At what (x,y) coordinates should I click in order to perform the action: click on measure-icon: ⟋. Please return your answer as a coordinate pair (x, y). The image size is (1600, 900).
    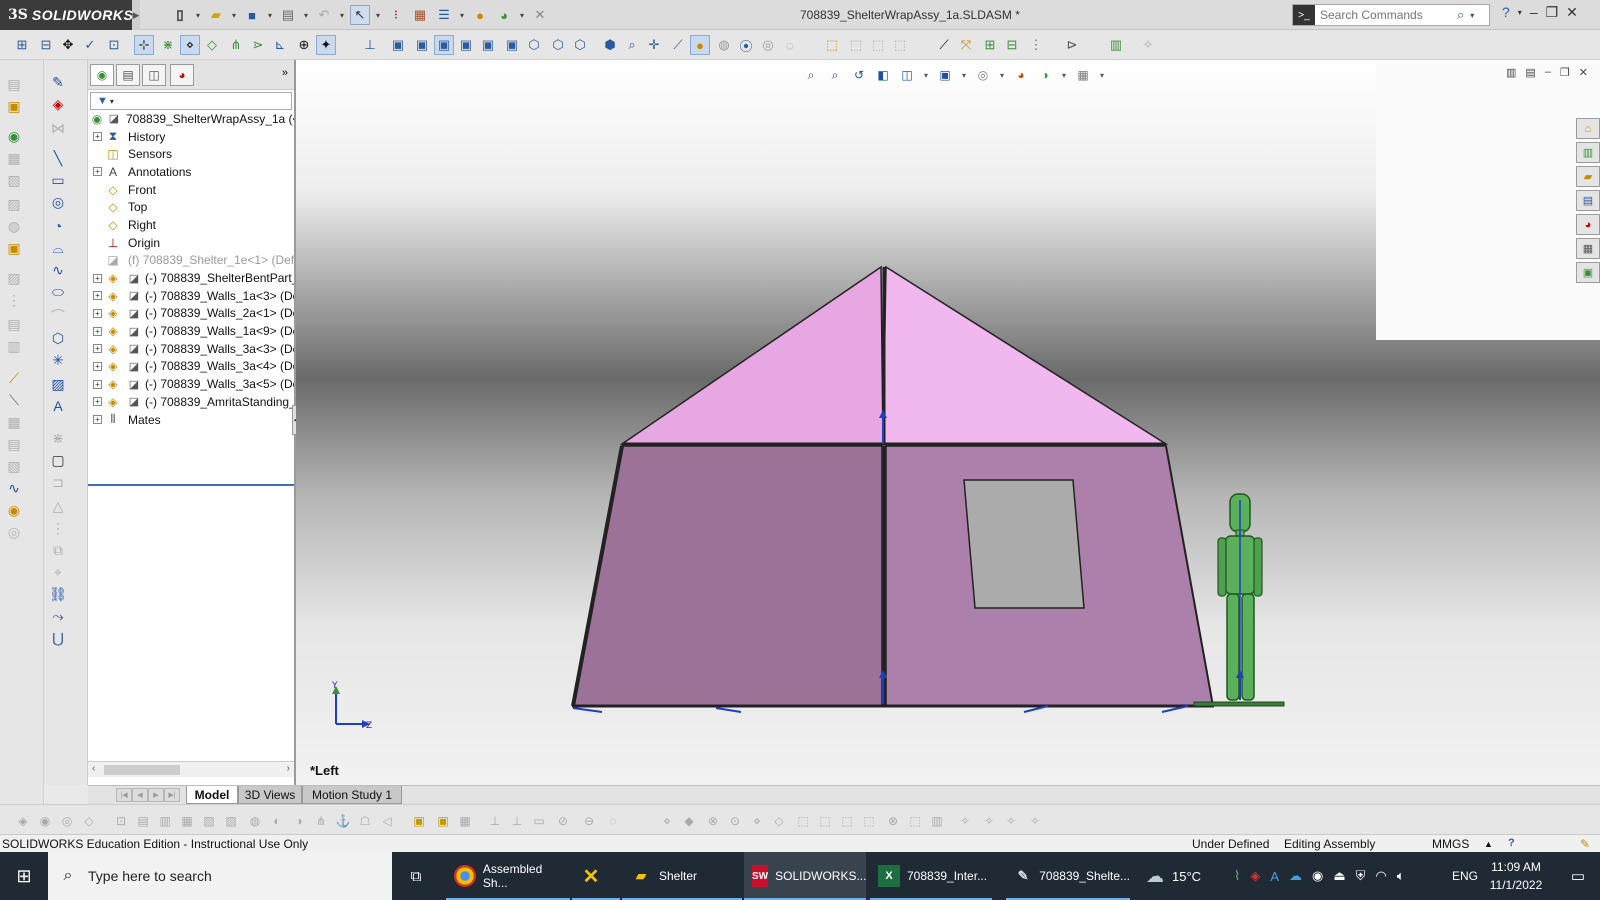
    Looking at the image, I should click on (678, 45).